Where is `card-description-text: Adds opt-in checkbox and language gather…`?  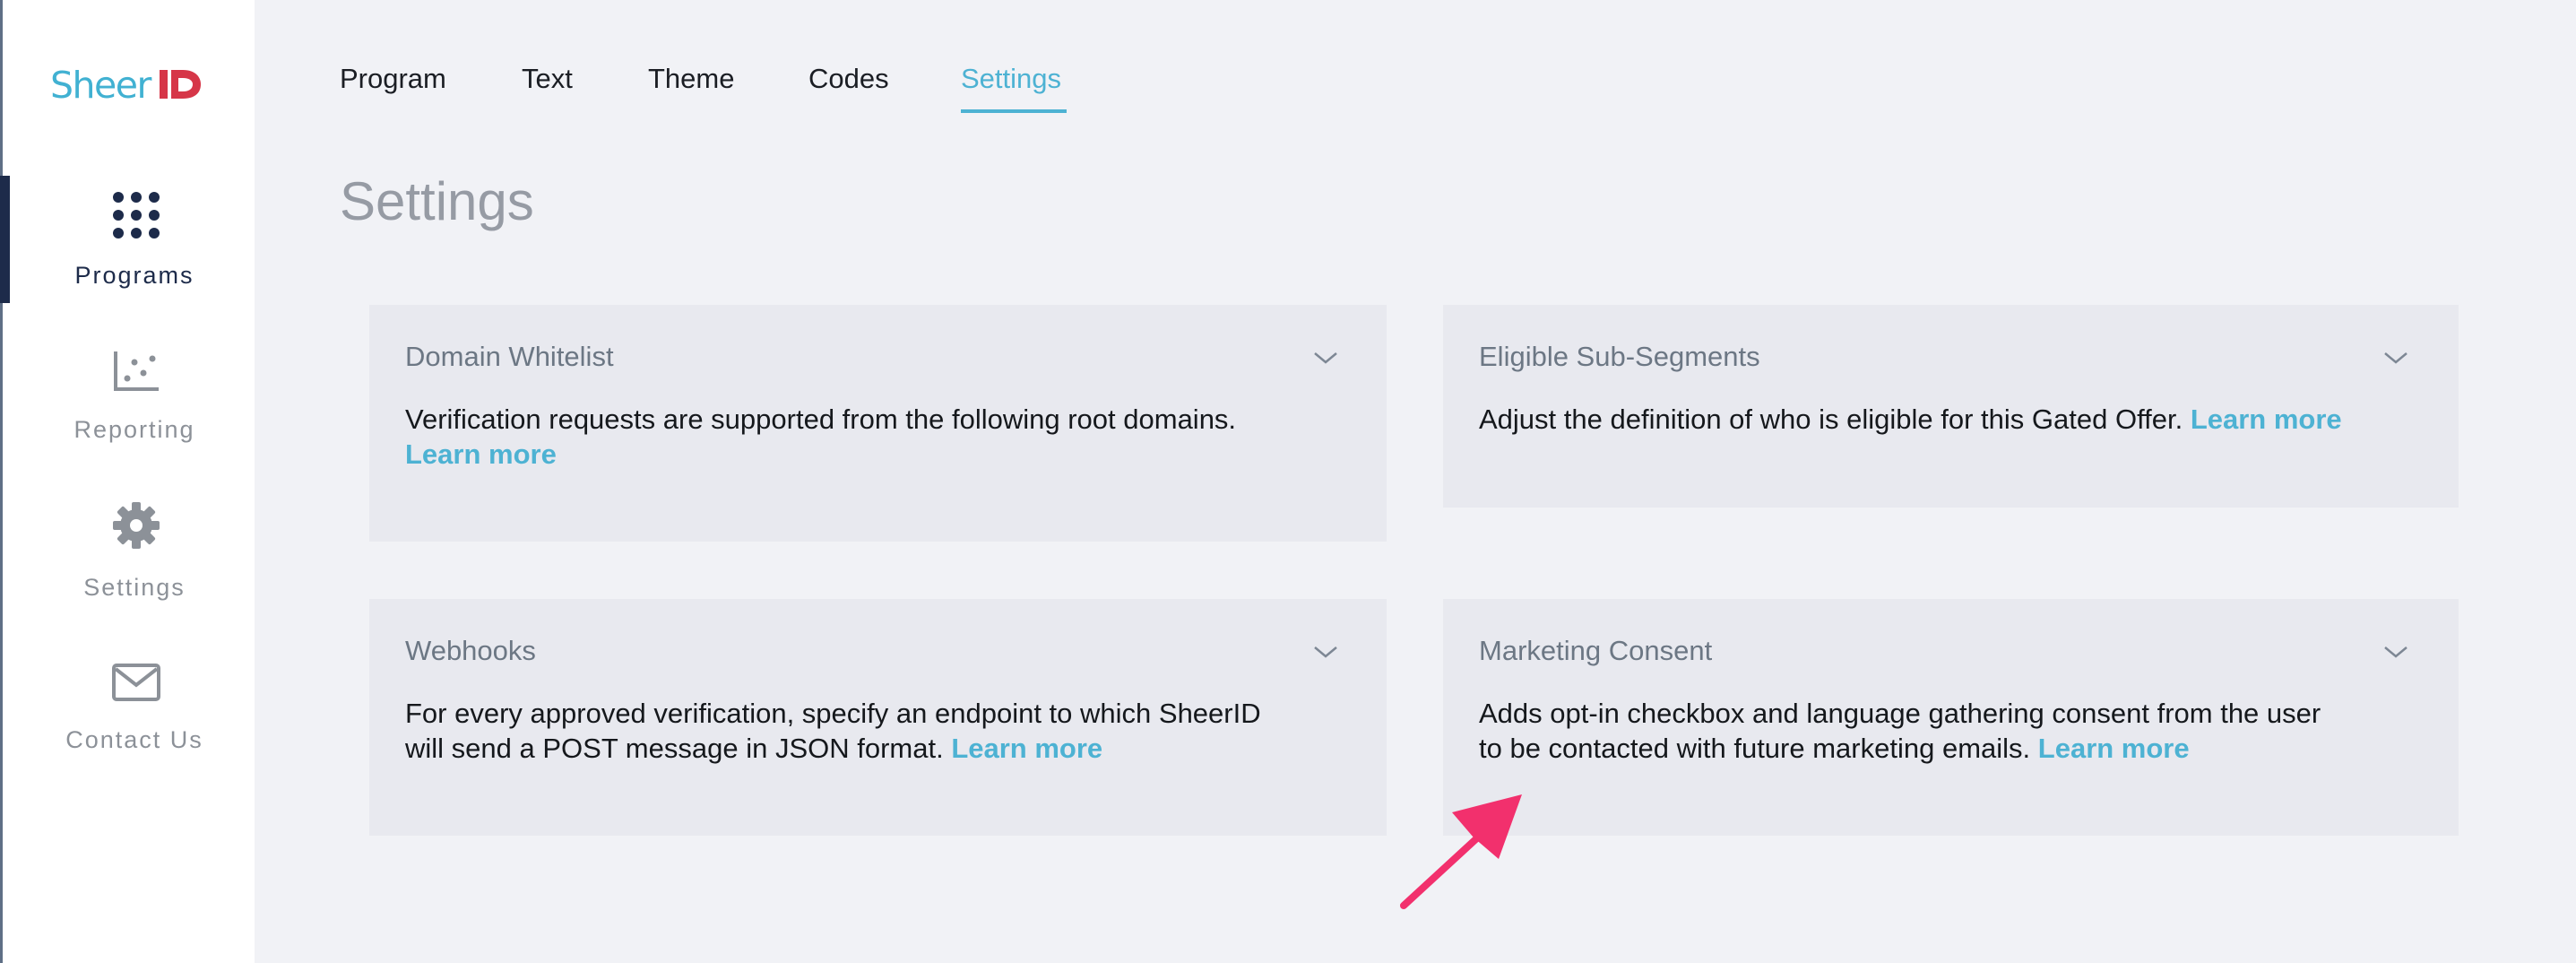 card-description-text: Adds opt-in checkbox and language gather… is located at coordinates (1900, 713).